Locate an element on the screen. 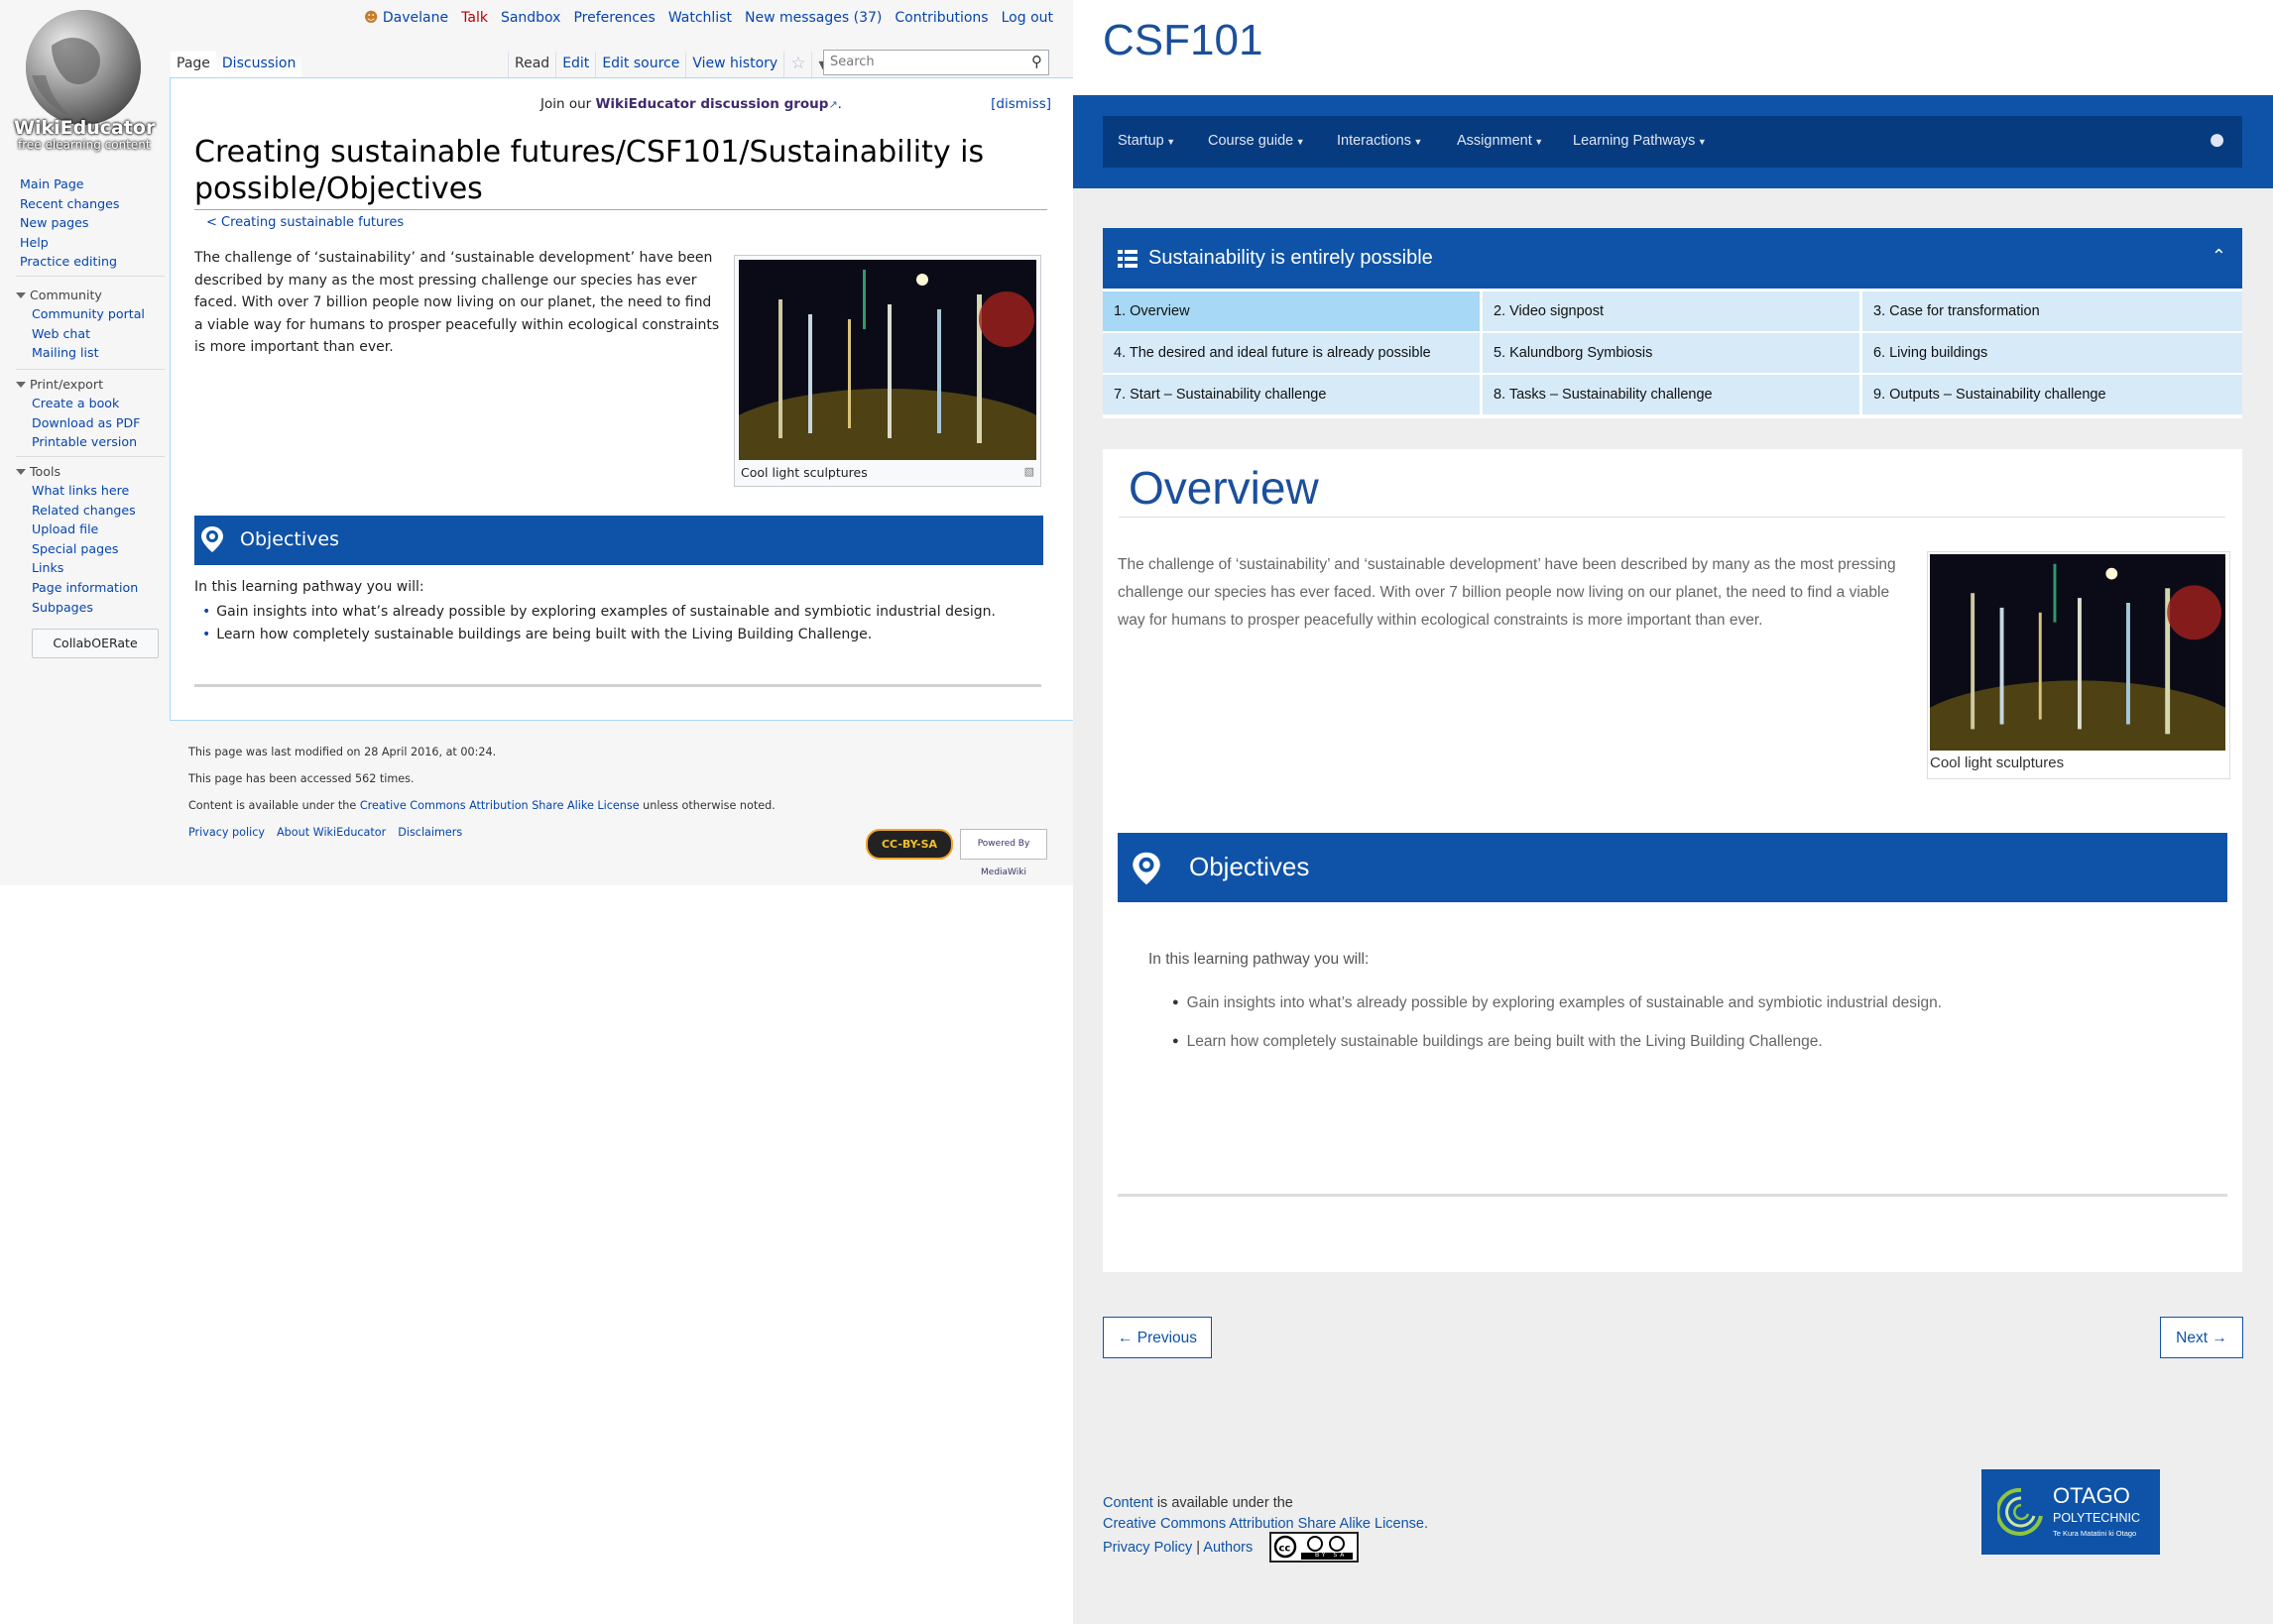 Image resolution: width=2273 pixels, height=1624 pixels. privacy-policy-link: Privacy Policy is located at coordinates (1147, 1548).